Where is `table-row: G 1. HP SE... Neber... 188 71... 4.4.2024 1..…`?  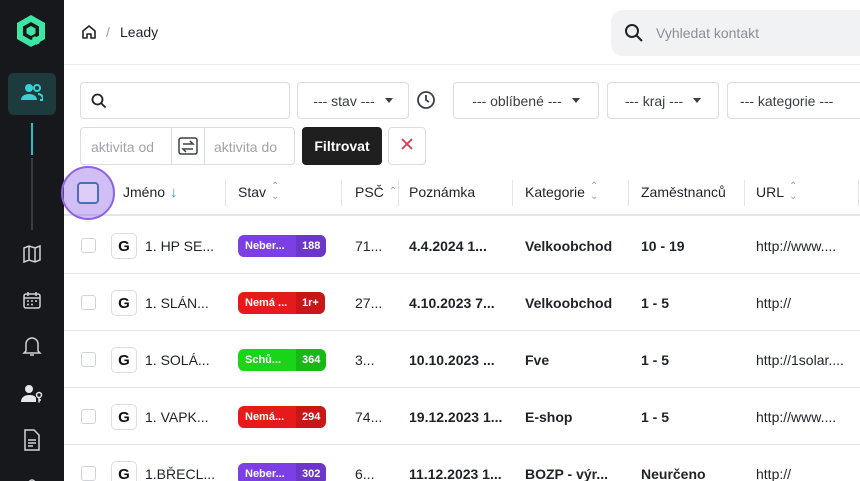 table-row: G 1. HP SE... Neber... 188 71... 4.4.2024 1..… is located at coordinates (462, 245).